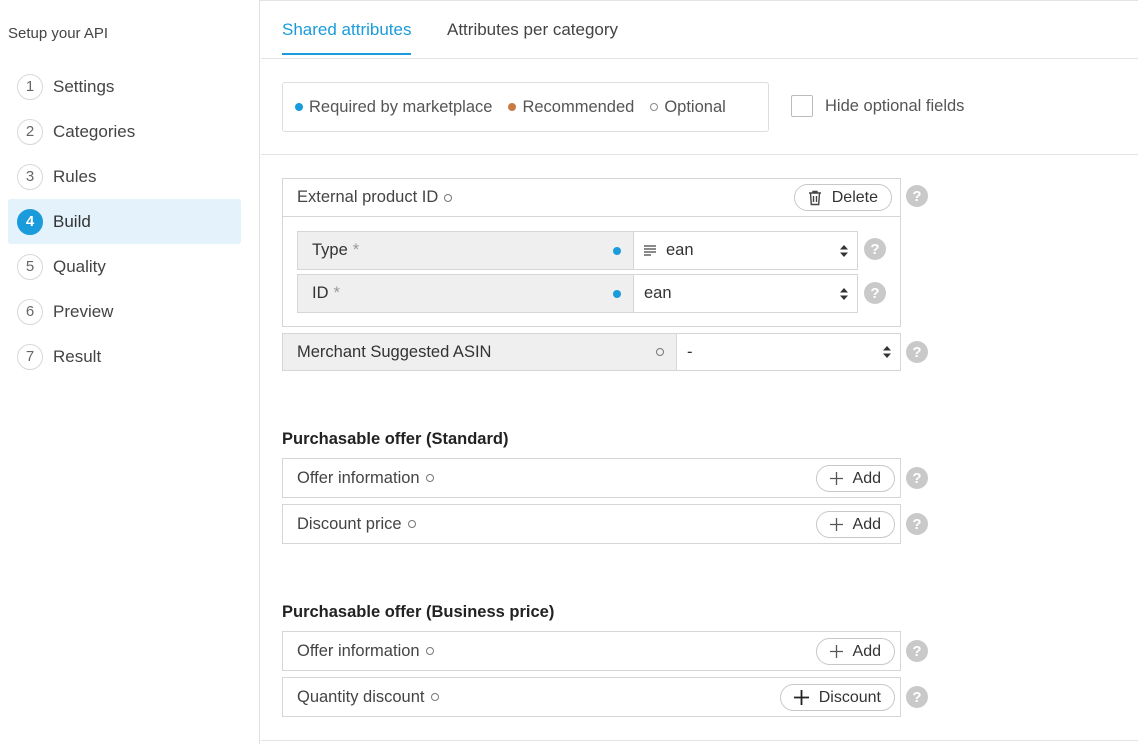 The image size is (1138, 744). I want to click on section-divider, so click(699, 154).